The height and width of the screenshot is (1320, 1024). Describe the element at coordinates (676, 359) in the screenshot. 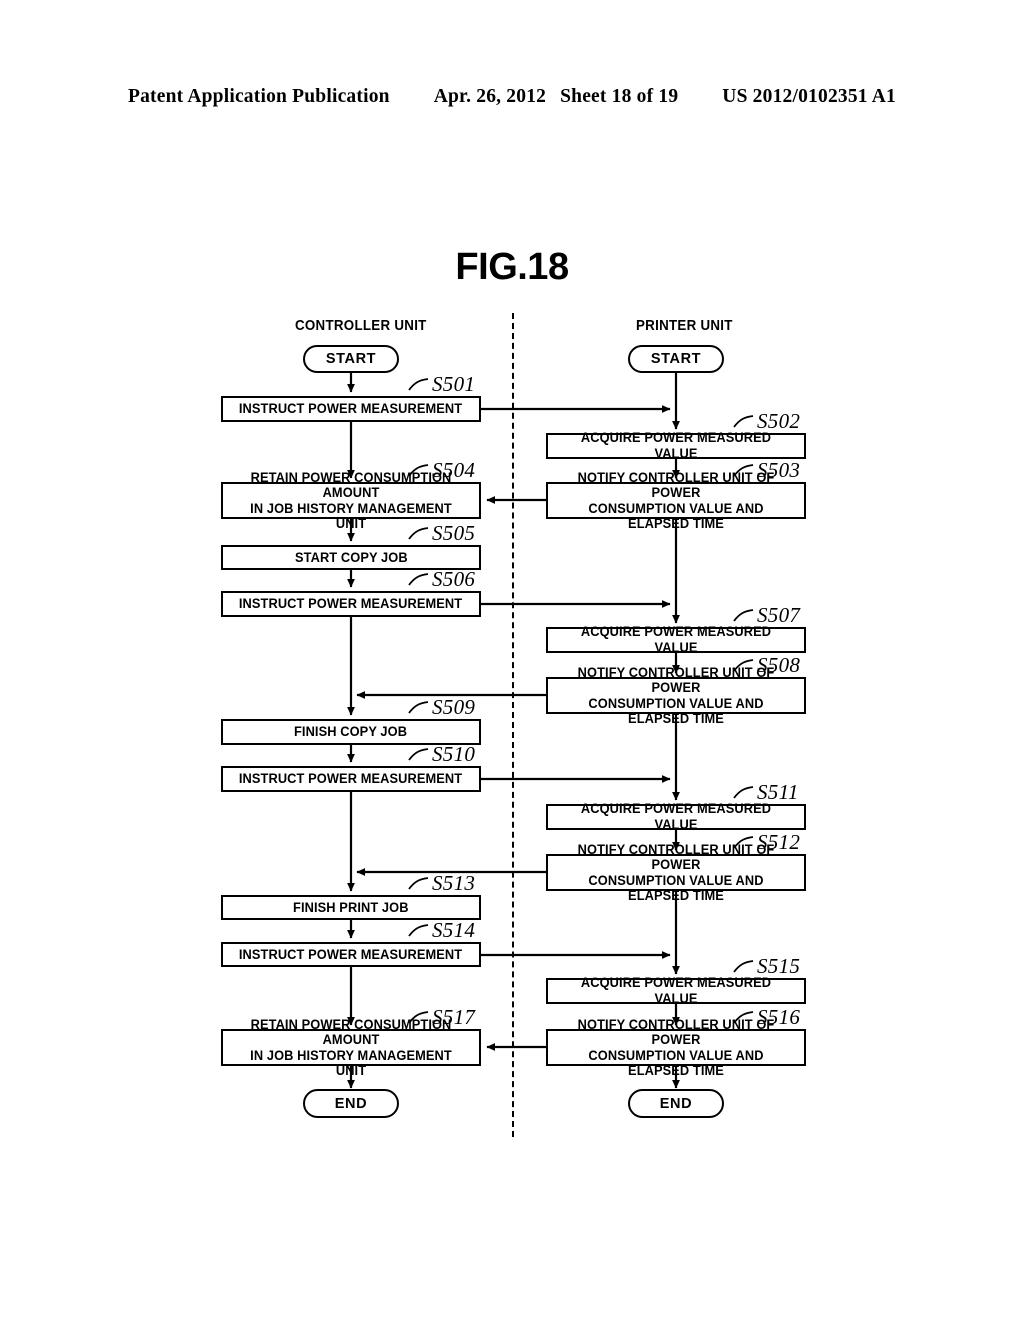

I see `terminator-printer-start: START` at that location.